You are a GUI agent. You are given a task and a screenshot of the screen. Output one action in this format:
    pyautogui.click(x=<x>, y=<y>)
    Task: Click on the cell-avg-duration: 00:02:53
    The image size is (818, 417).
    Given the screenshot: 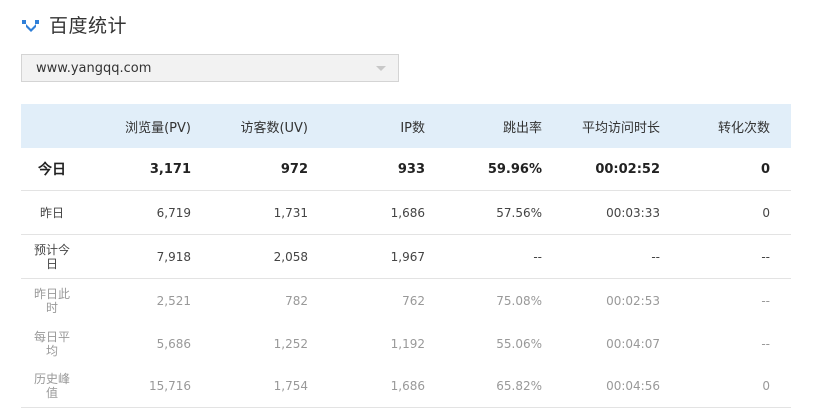 What is the action you would take?
    pyautogui.click(x=633, y=300)
    